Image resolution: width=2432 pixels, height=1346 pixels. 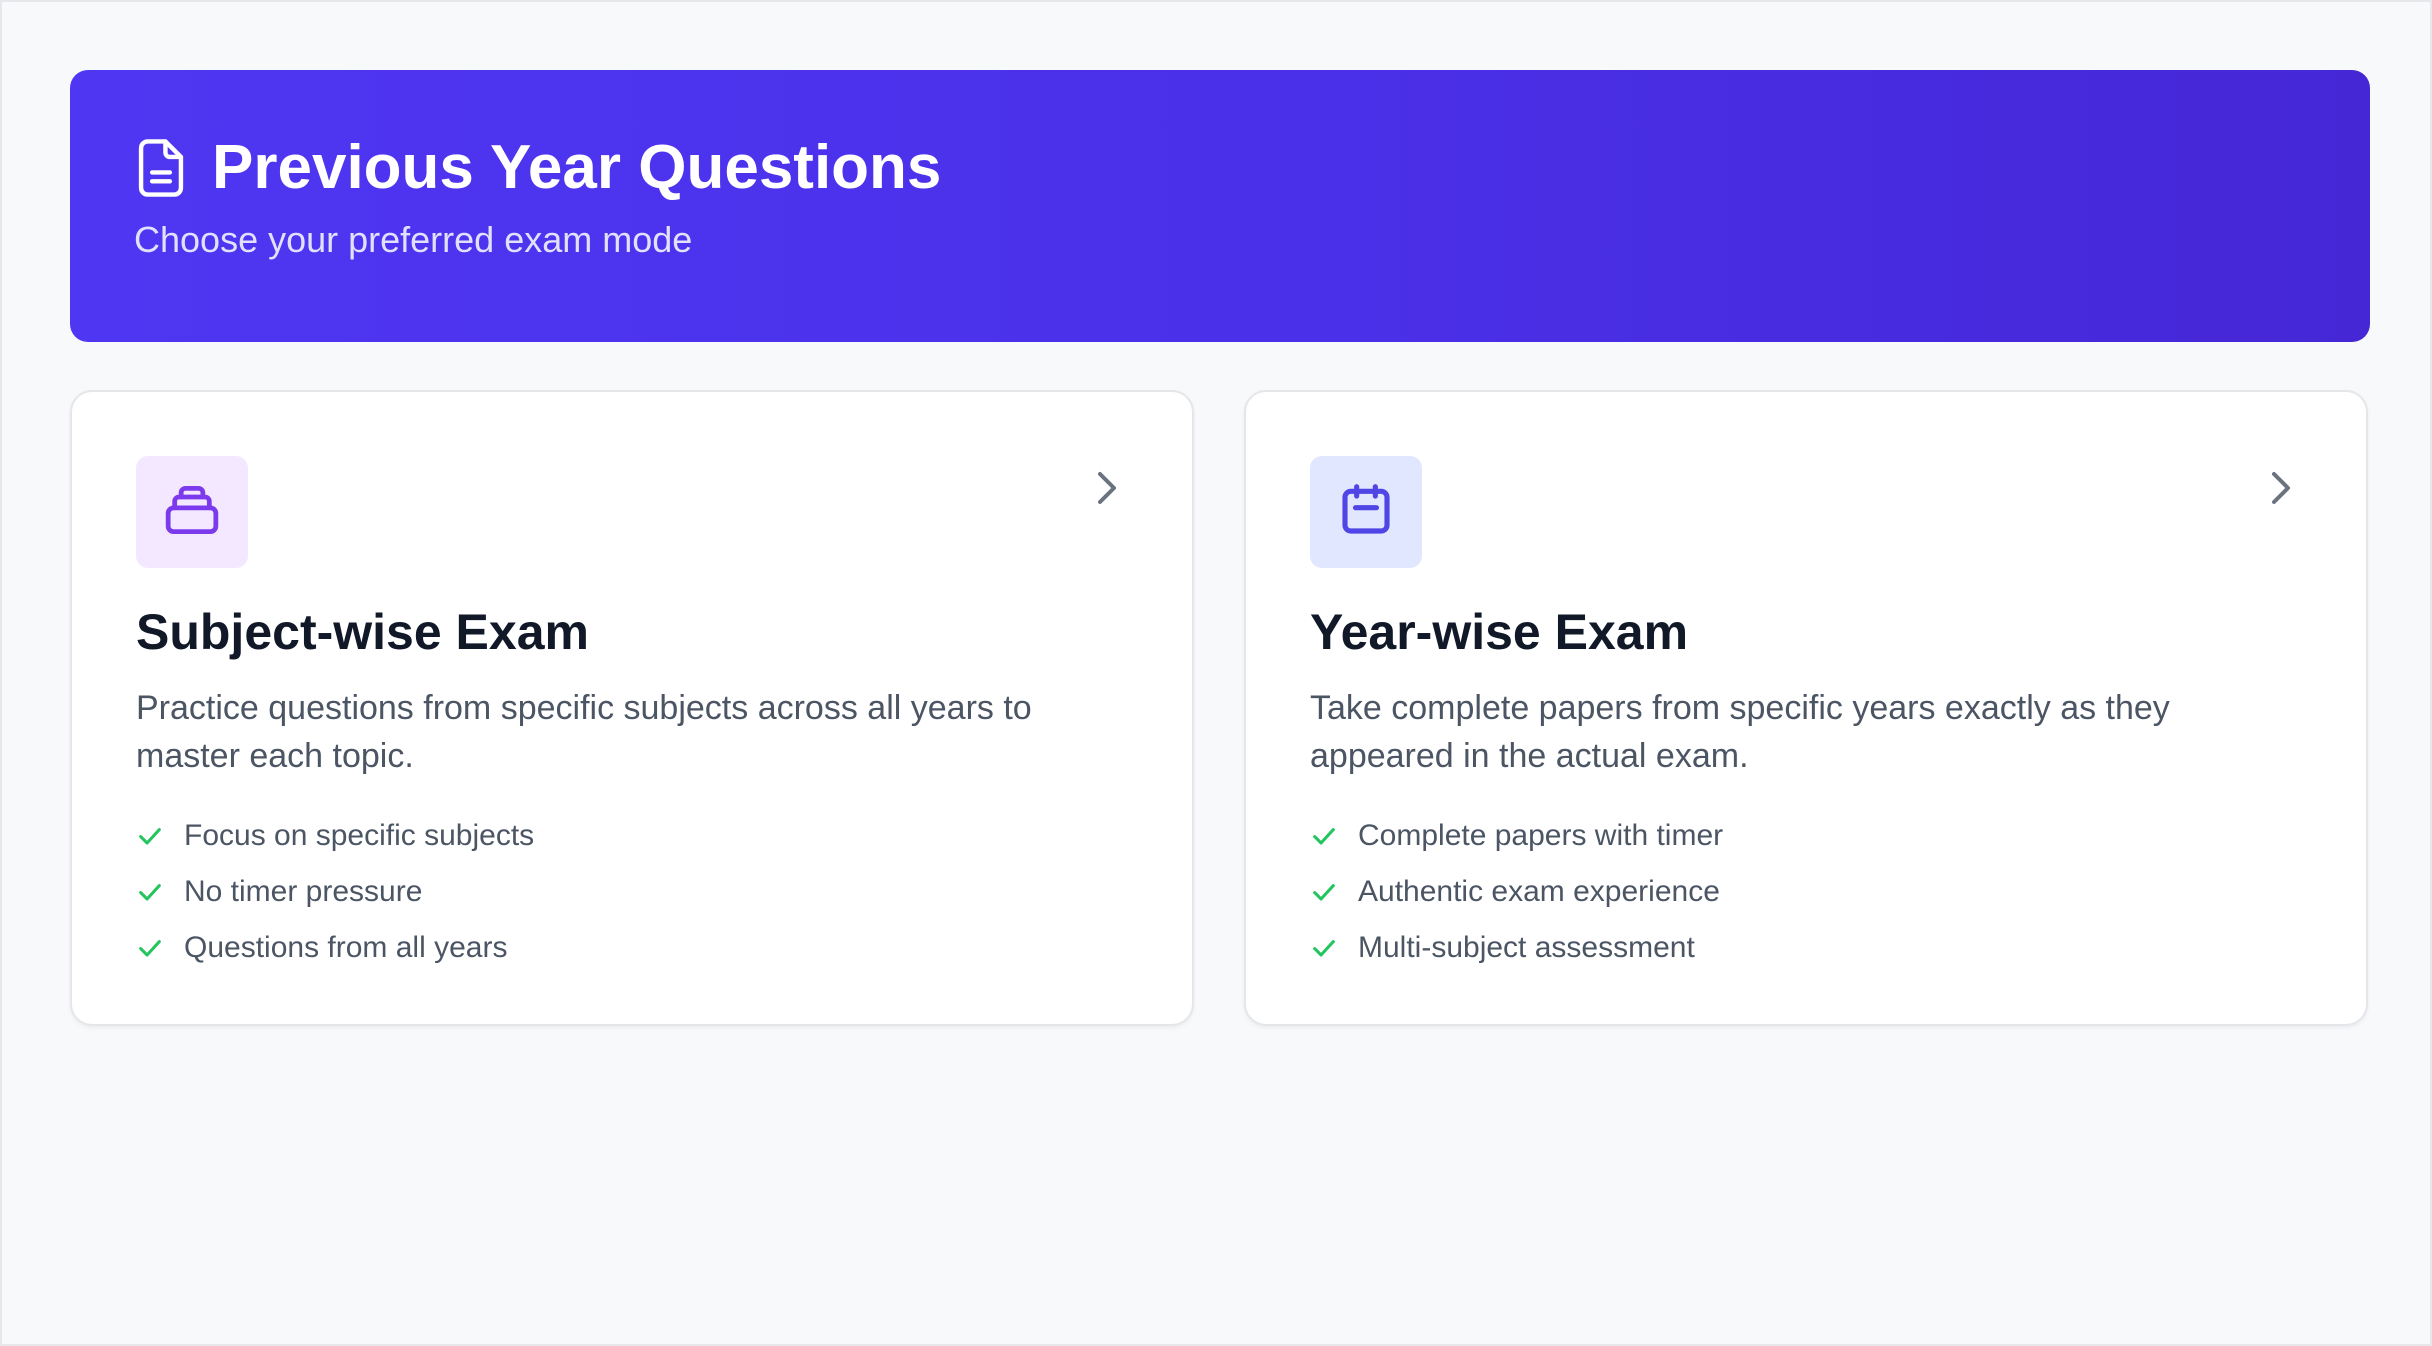 I want to click on feature-item: Authentic exam experience, so click(x=1806, y=892).